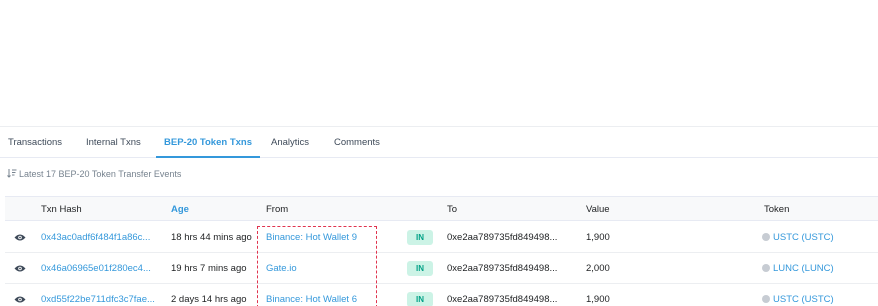 The height and width of the screenshot is (306, 878). What do you see at coordinates (777, 209) in the screenshot?
I see `column-token: Token` at bounding box center [777, 209].